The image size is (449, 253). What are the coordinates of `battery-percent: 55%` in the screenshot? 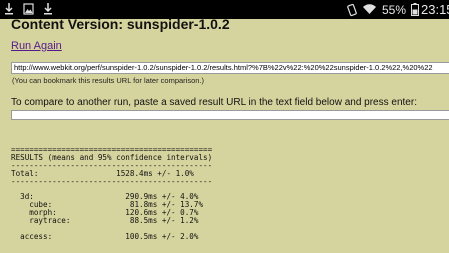 It's located at (394, 10).